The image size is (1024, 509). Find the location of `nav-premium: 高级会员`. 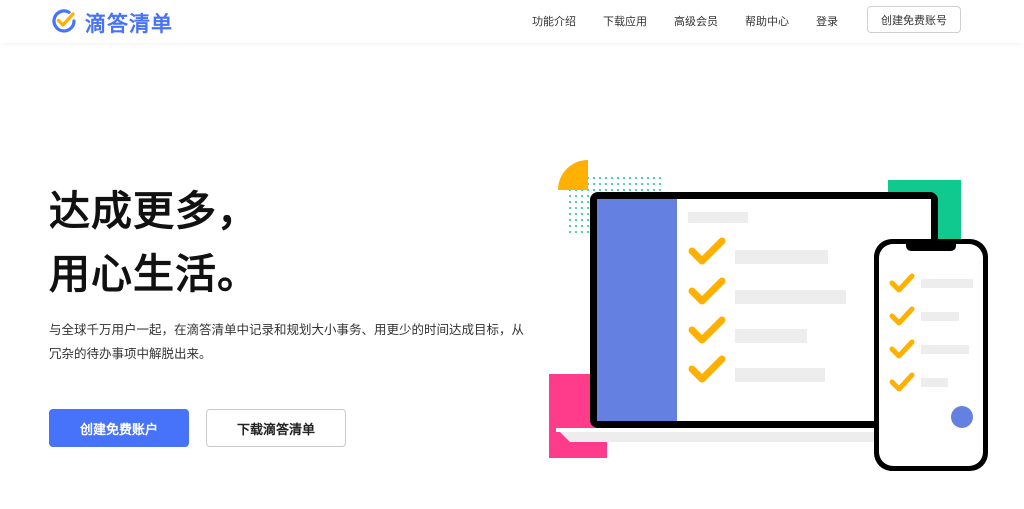

nav-premium: 高级会员 is located at coordinates (696, 21).